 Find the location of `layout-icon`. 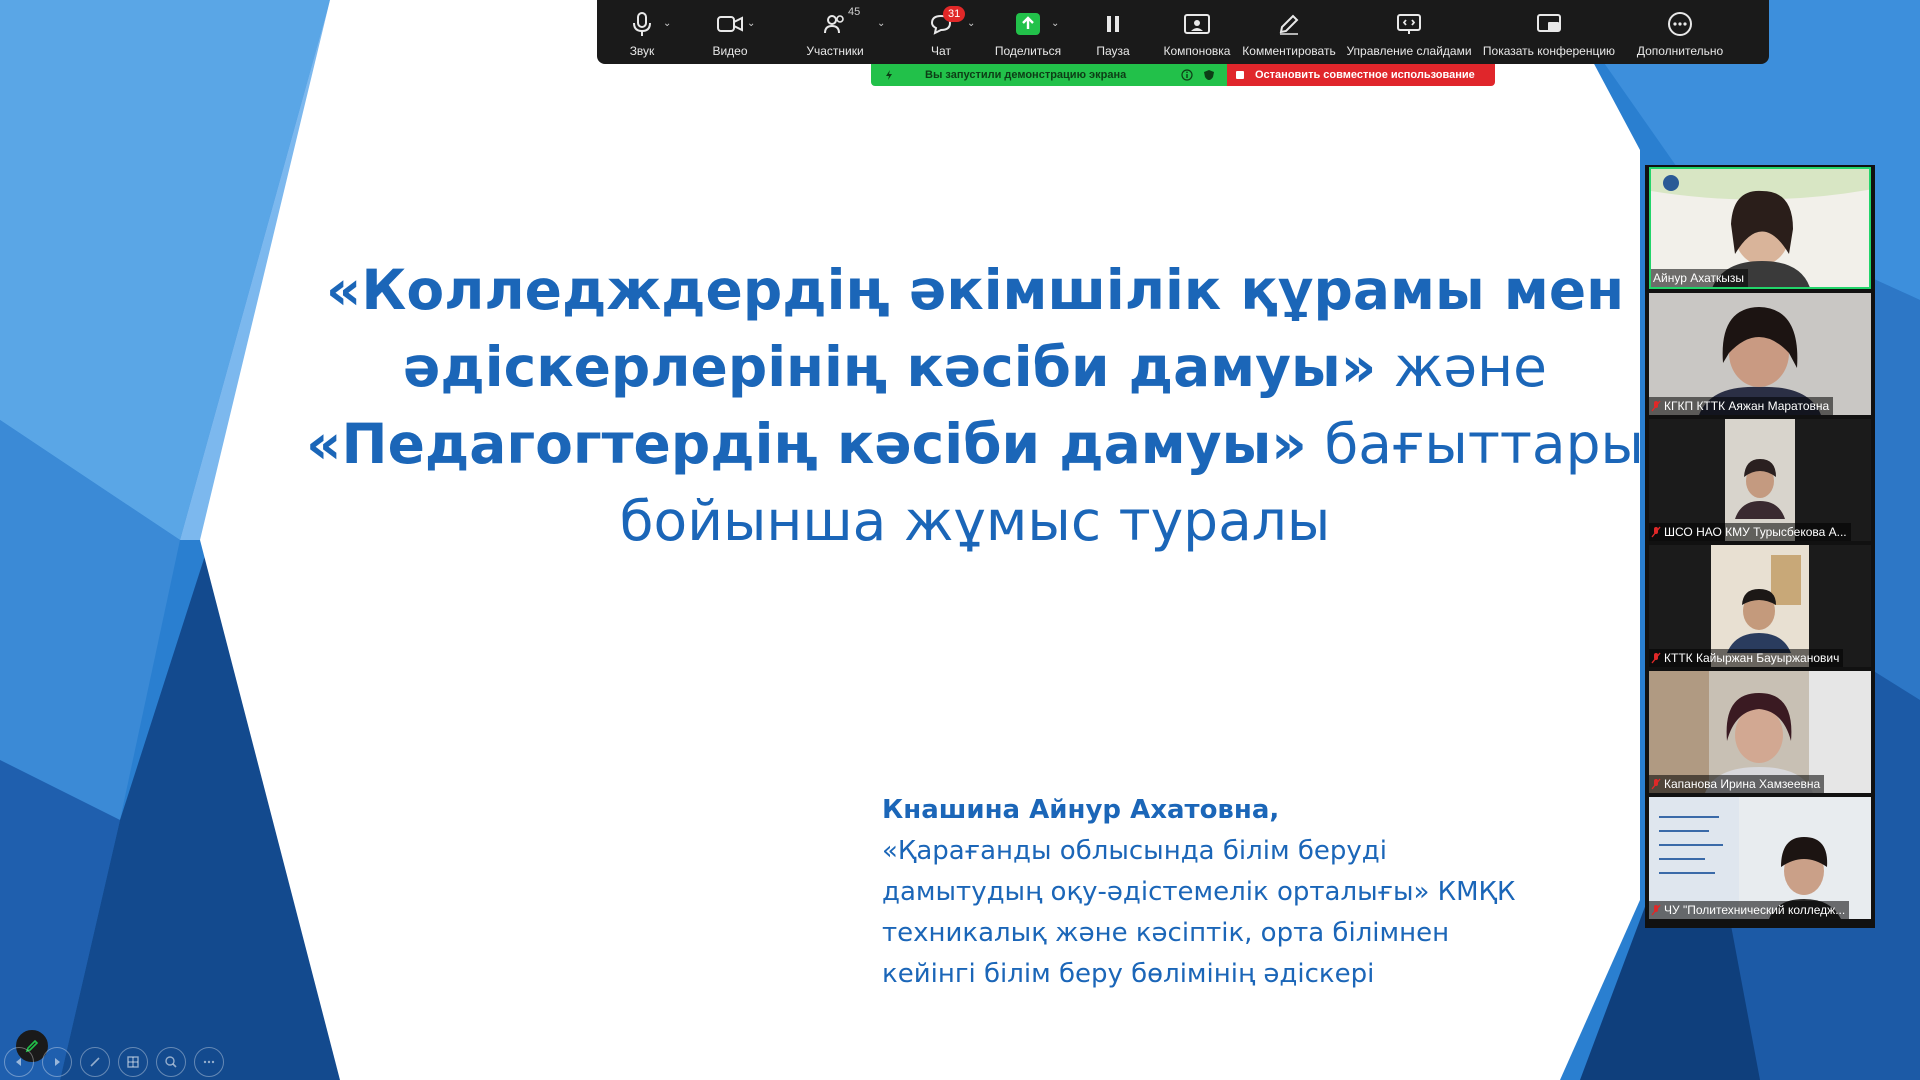

layout-icon is located at coordinates (1197, 24).